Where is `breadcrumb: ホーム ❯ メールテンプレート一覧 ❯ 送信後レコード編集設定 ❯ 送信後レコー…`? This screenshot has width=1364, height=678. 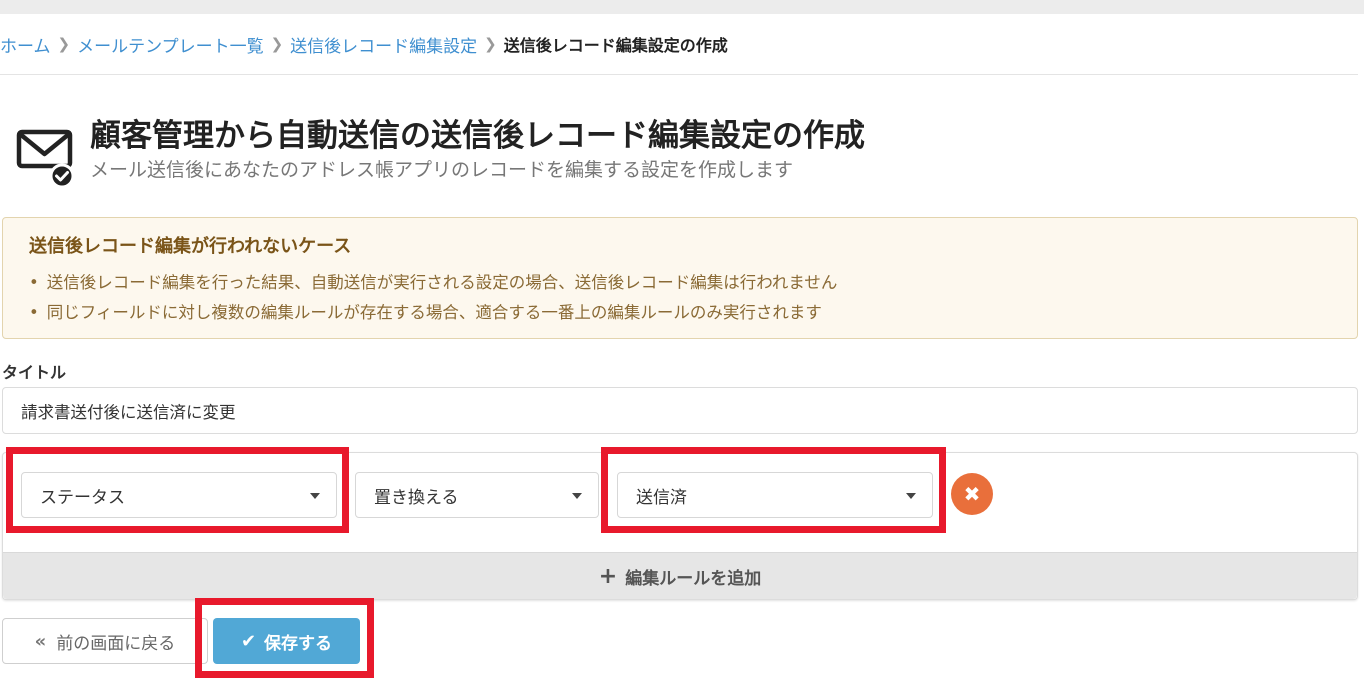
breadcrumb: ホーム ❯ メールテンプレート一覧 ❯ 送信後レコード編集設定 ❯ 送信後レコー… is located at coordinates (364, 44).